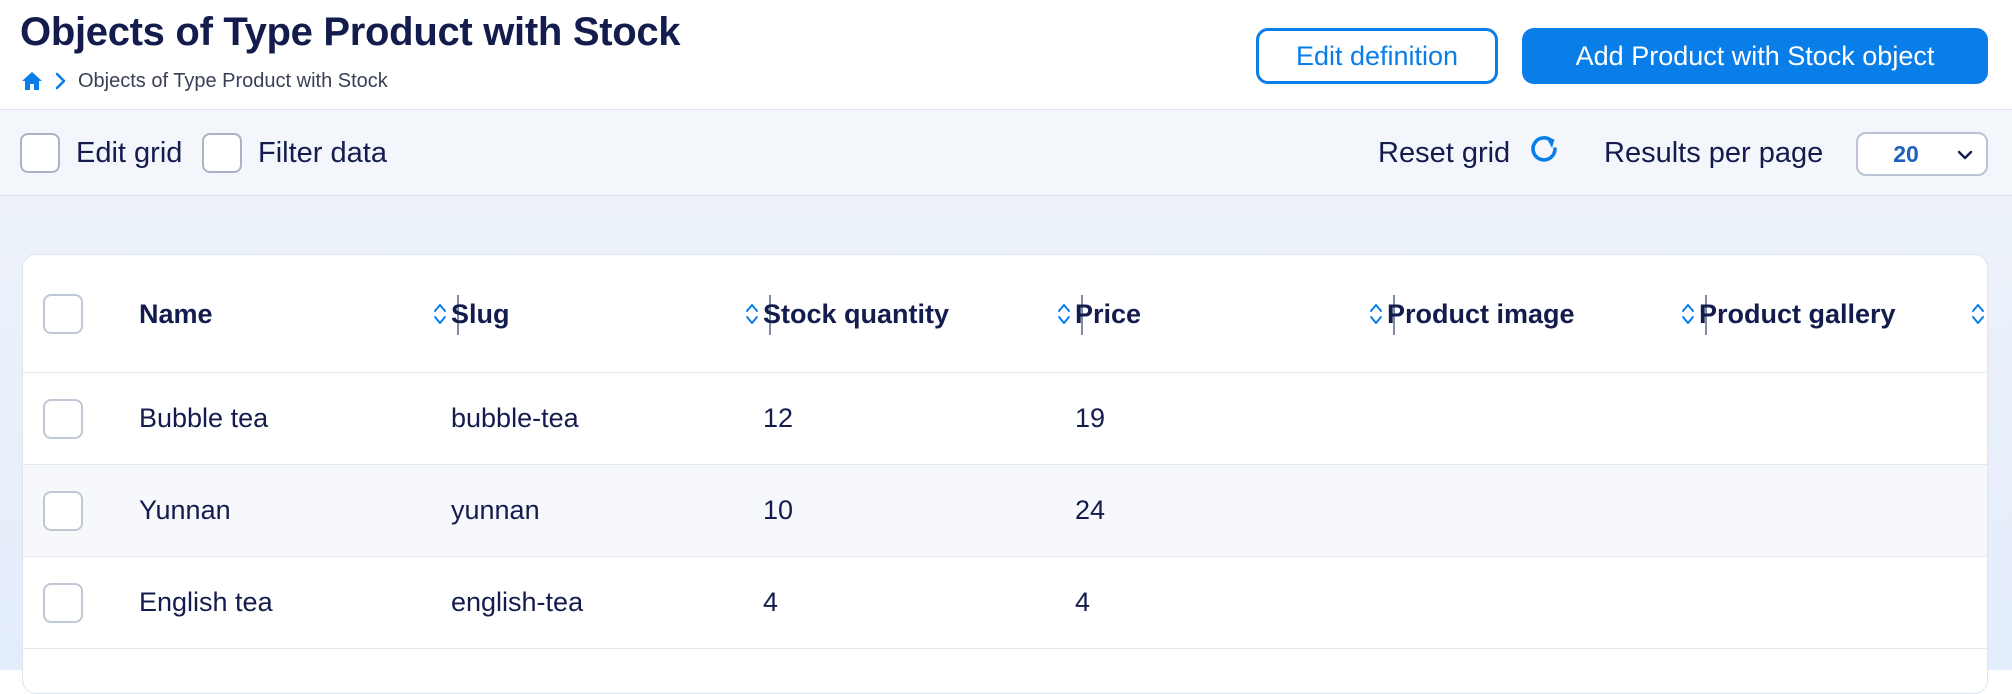 This screenshot has width=2012, height=694. I want to click on column-header-product-image: Product image, so click(1547, 314).